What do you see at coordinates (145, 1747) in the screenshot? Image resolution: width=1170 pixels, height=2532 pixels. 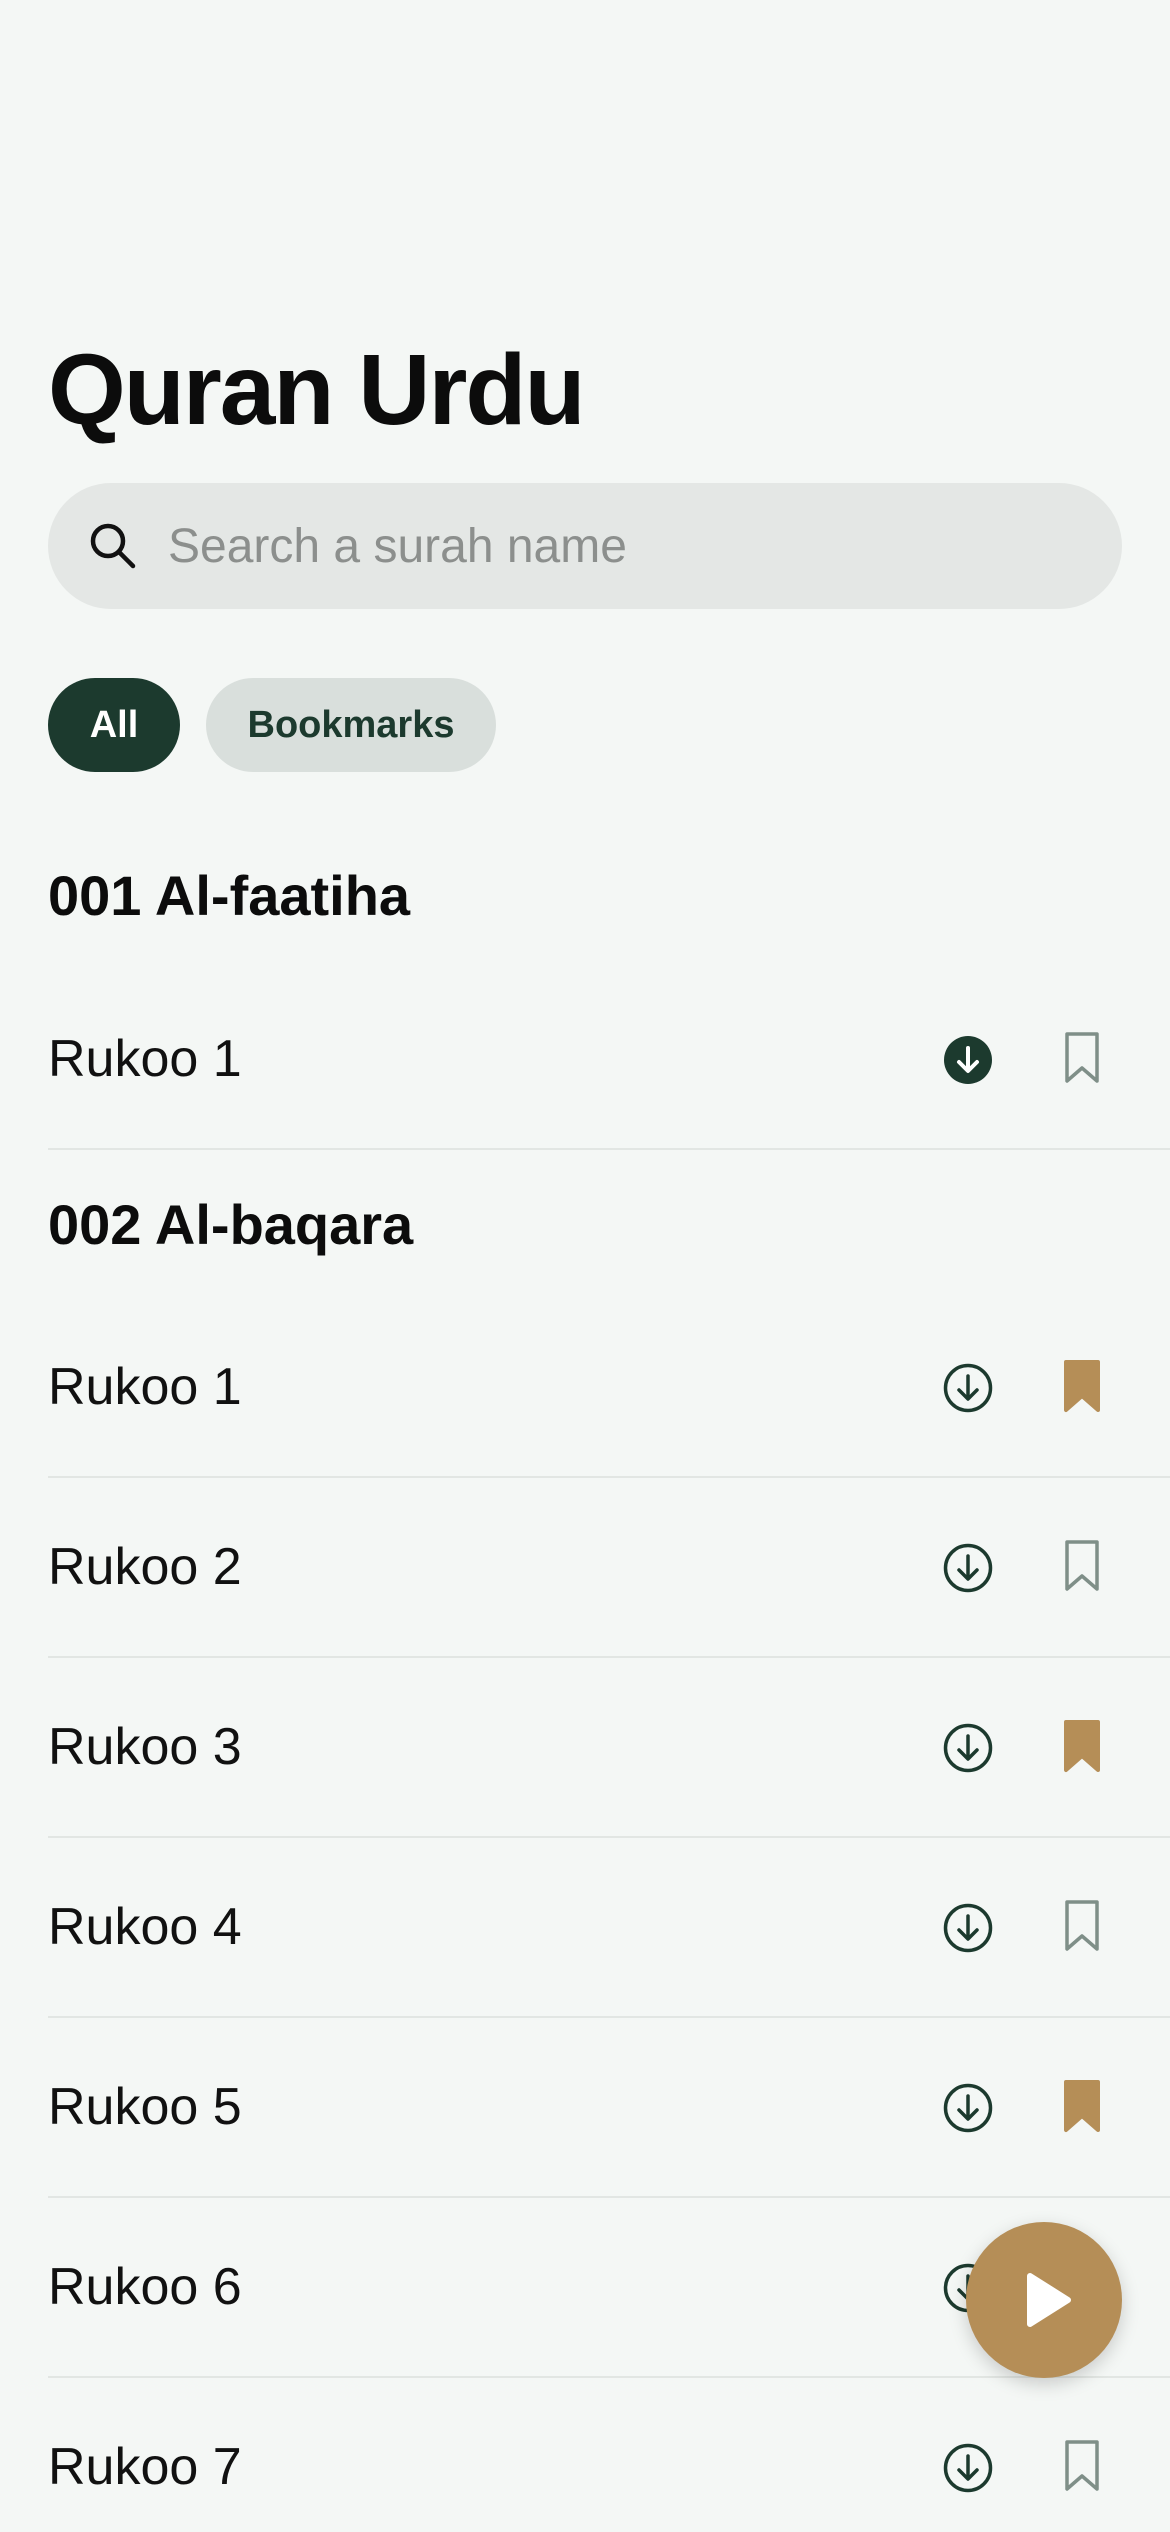 I see `rukoo-label: Rukoo 3` at bounding box center [145, 1747].